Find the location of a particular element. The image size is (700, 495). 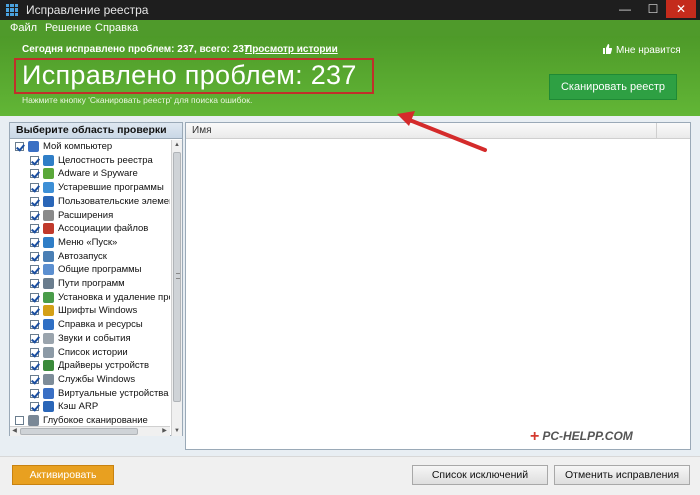

tree-item: Виртуальные устройства is located at coordinates (90, 394).